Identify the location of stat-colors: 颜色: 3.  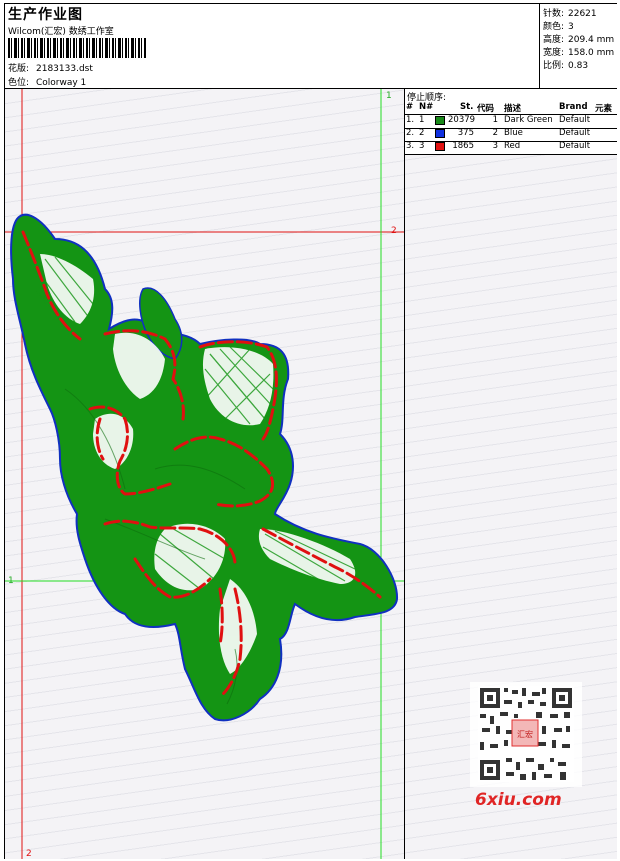
(558, 25).